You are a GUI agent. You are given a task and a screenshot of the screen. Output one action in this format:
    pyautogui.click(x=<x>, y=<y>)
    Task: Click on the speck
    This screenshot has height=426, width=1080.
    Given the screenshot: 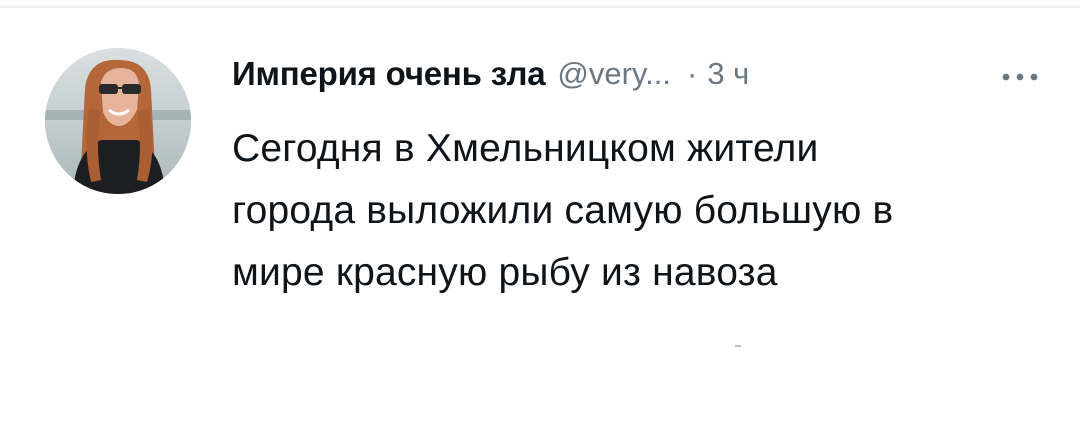 What is the action you would take?
    pyautogui.click(x=738, y=346)
    